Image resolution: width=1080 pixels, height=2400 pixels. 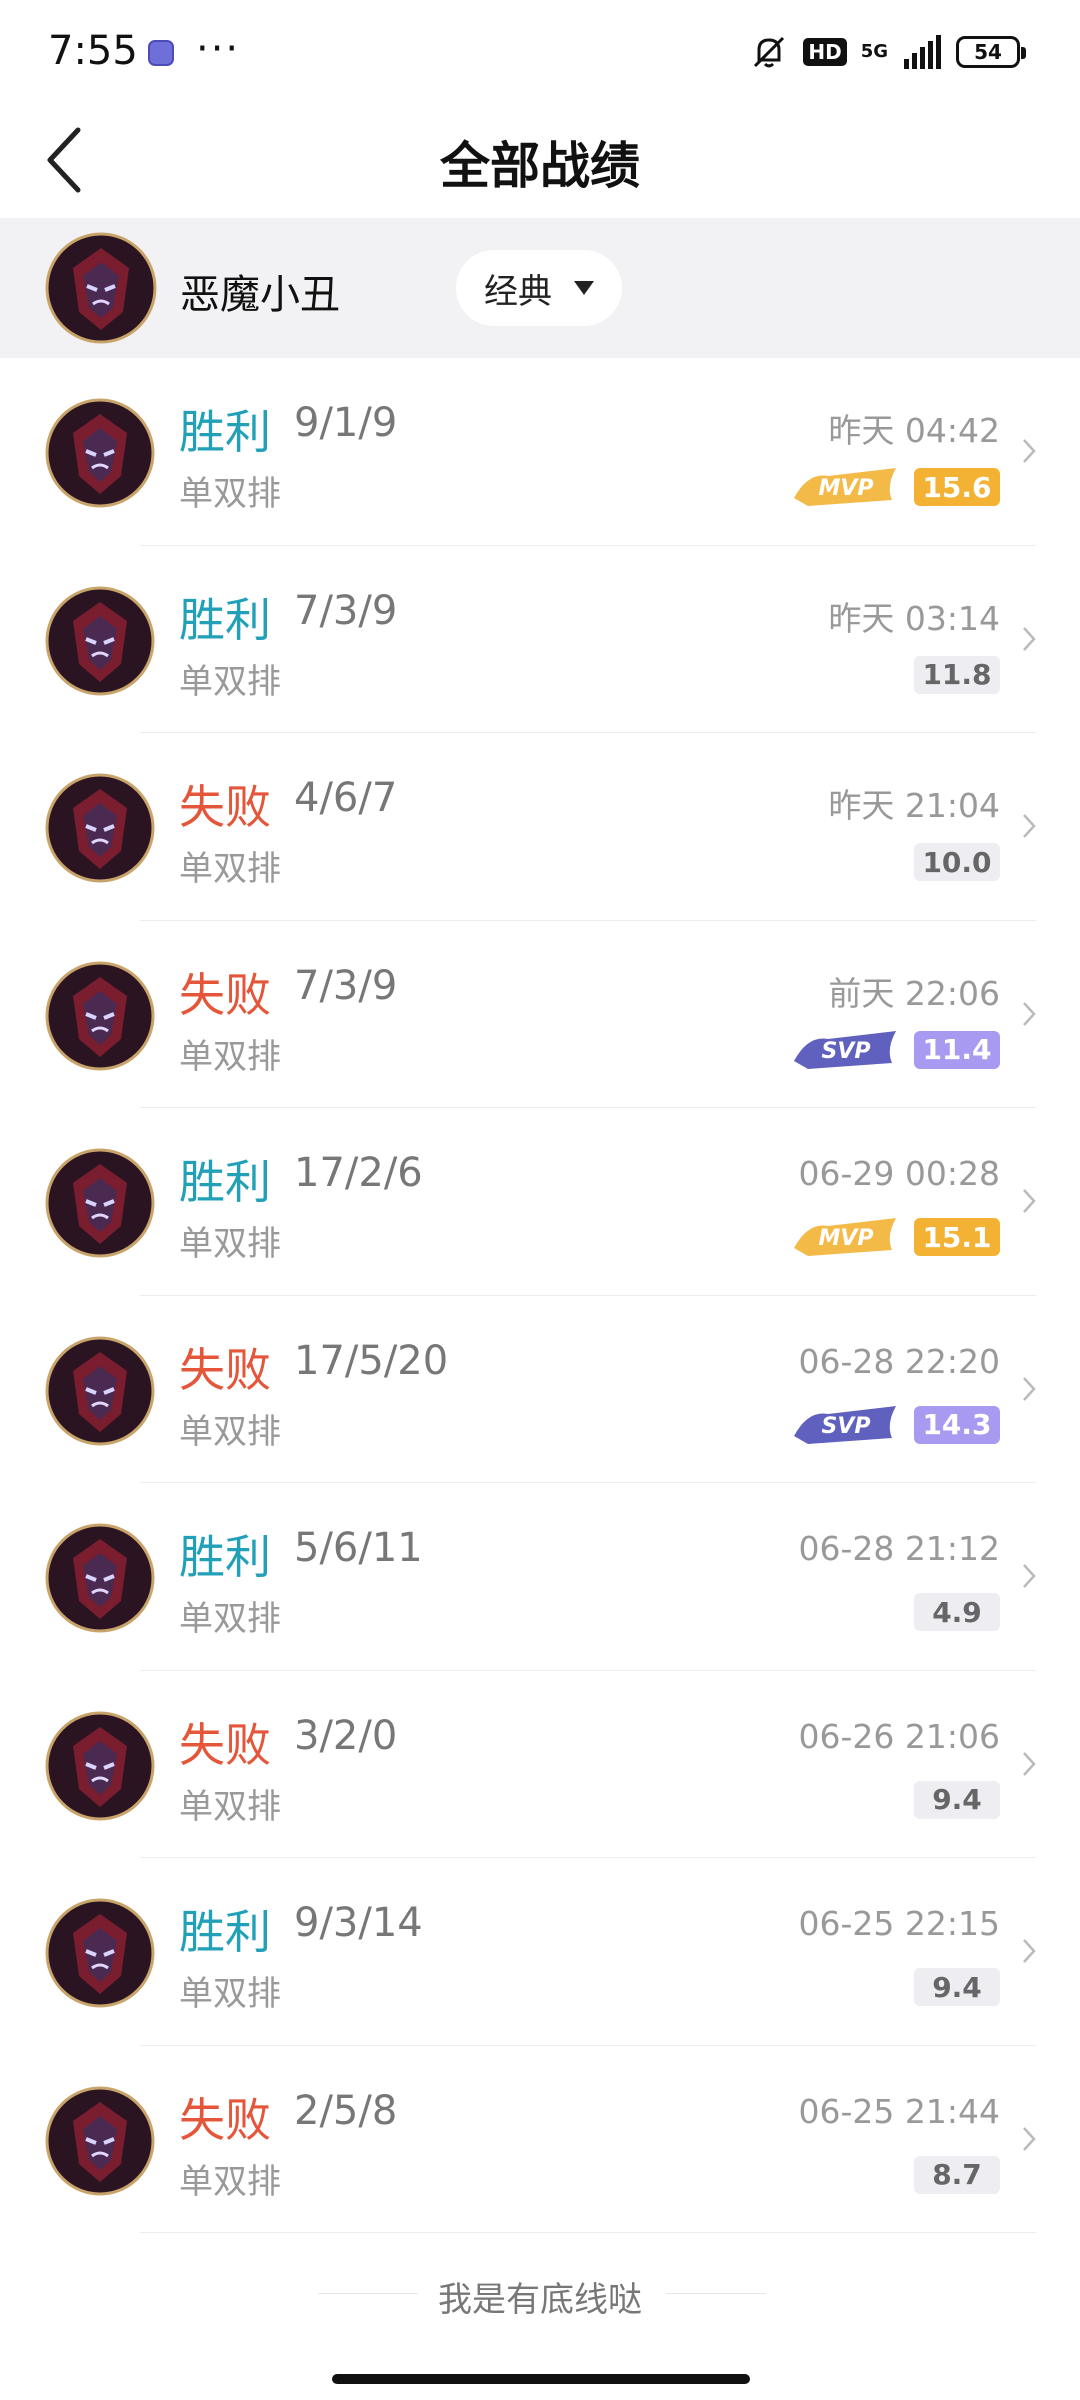 I want to click on home-indicator, so click(x=541, y=2379).